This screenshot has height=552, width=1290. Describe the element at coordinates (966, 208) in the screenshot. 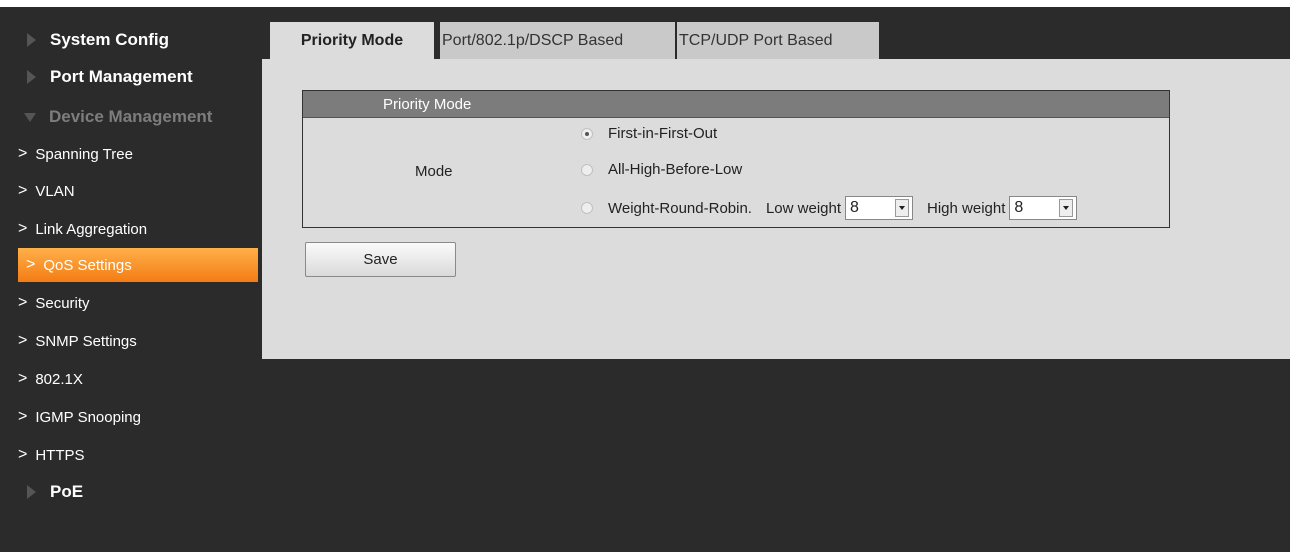

I see `high-weight-label: High weight` at that location.